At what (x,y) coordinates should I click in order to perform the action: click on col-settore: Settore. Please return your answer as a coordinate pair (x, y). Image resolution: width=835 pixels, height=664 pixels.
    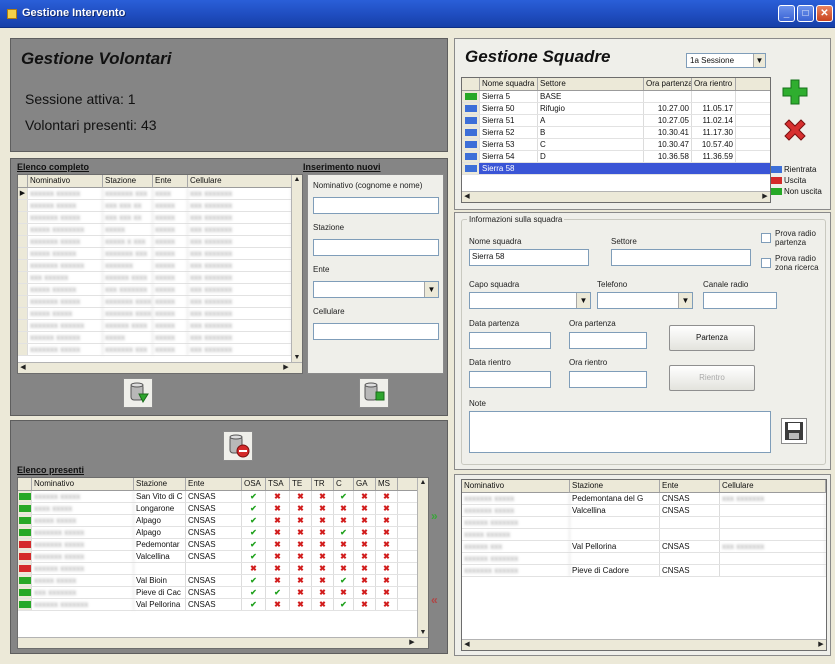
    Looking at the image, I should click on (591, 84).